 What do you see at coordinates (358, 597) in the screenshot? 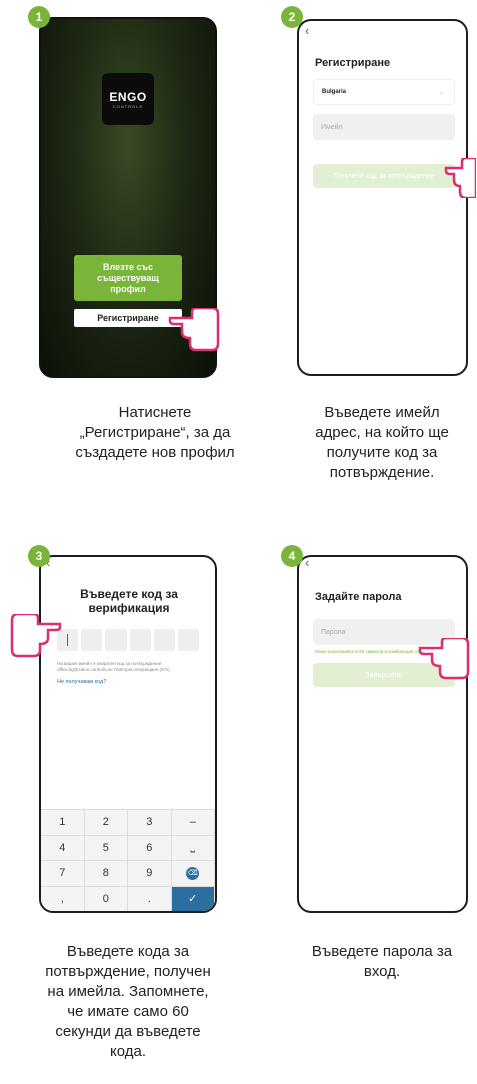
I see `page-title: Задайте парола` at bounding box center [358, 597].